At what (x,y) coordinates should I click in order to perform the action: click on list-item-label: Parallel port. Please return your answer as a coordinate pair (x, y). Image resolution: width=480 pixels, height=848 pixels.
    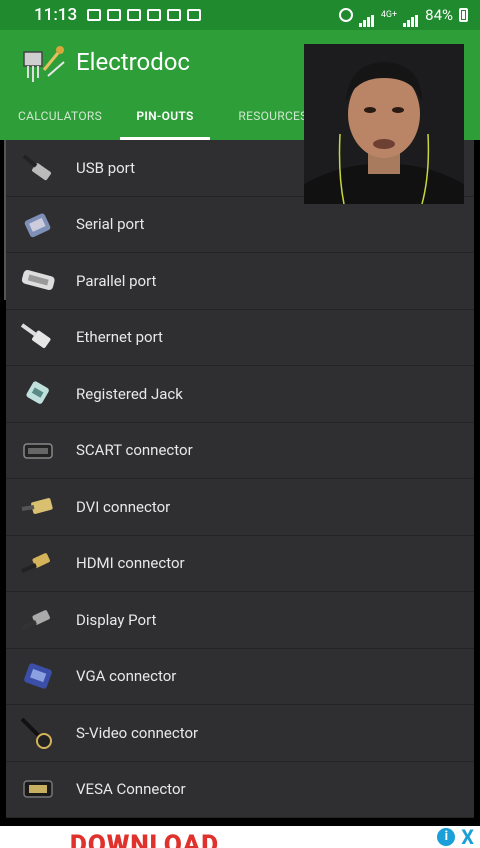
    Looking at the image, I should click on (116, 280).